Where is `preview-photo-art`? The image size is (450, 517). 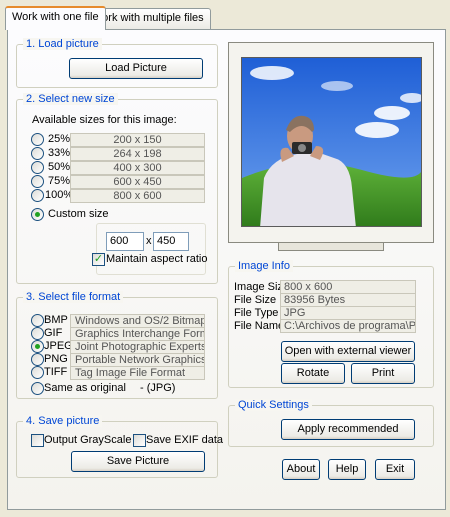
preview-photo-art is located at coordinates (331, 142).